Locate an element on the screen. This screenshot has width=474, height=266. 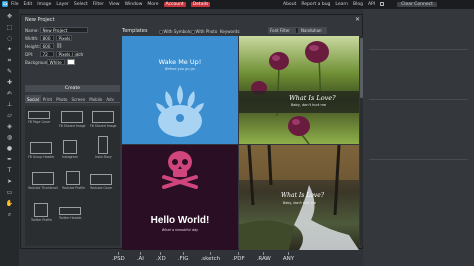
tab-social: Social is located at coordinates (33, 98).